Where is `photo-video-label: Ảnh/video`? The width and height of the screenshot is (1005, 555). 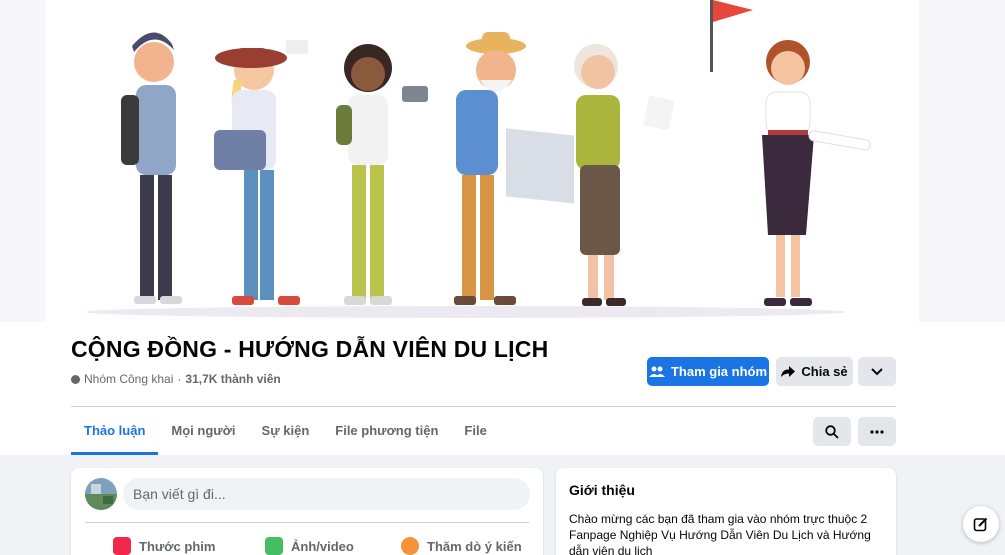
photo-video-label: Ảnh/video is located at coordinates (322, 546).